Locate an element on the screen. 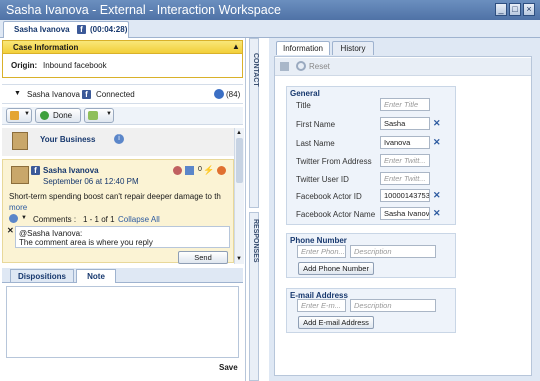 This screenshot has width=540, height=381. info-icon is located at coordinates (13, 218).